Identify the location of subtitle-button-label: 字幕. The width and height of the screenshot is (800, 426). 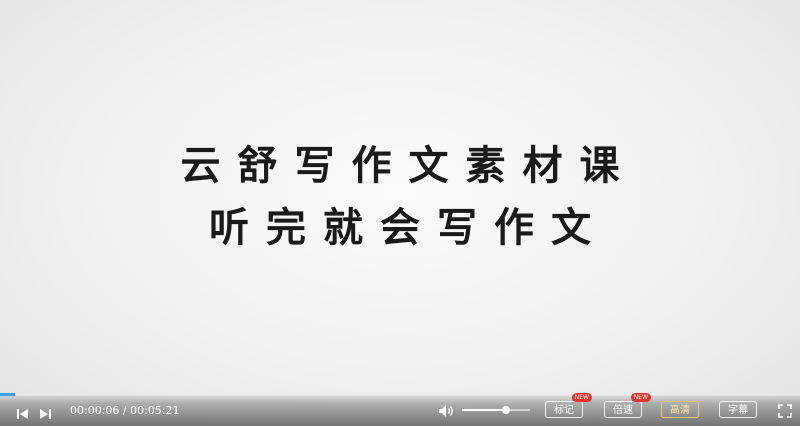
(738, 410).